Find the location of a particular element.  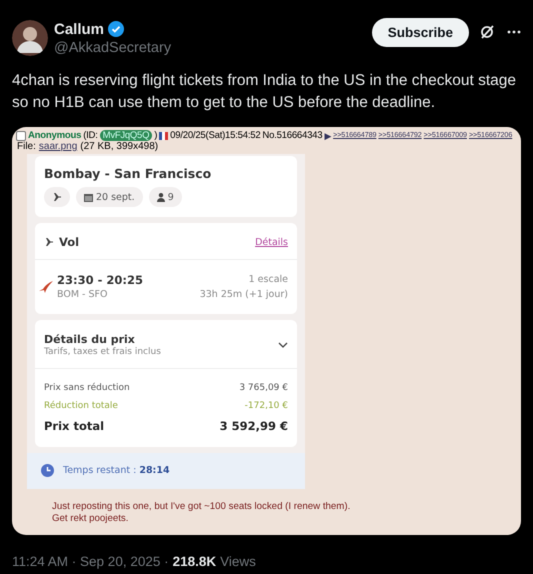

chevron-icon is located at coordinates (283, 345).